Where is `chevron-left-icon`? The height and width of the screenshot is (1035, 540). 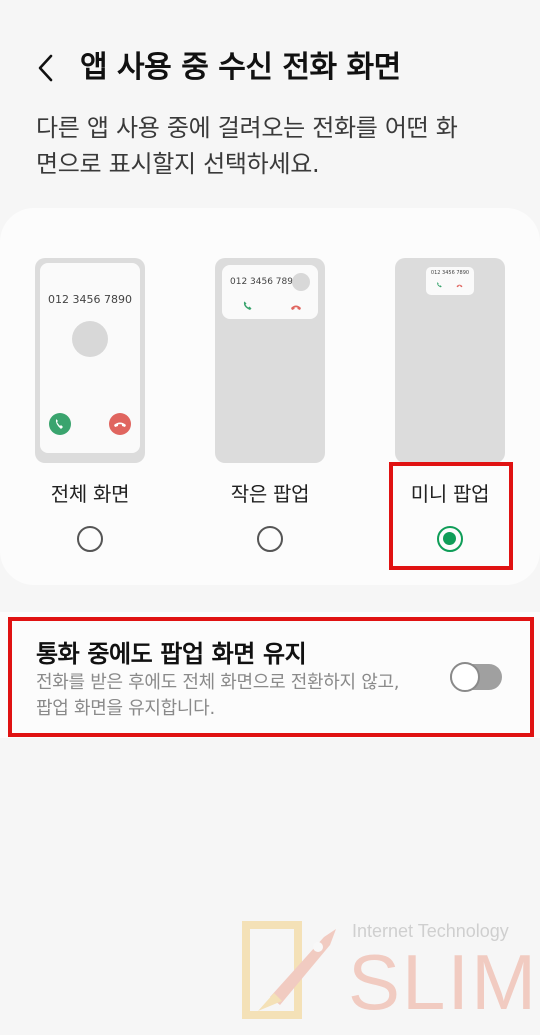 chevron-left-icon is located at coordinates (45, 68).